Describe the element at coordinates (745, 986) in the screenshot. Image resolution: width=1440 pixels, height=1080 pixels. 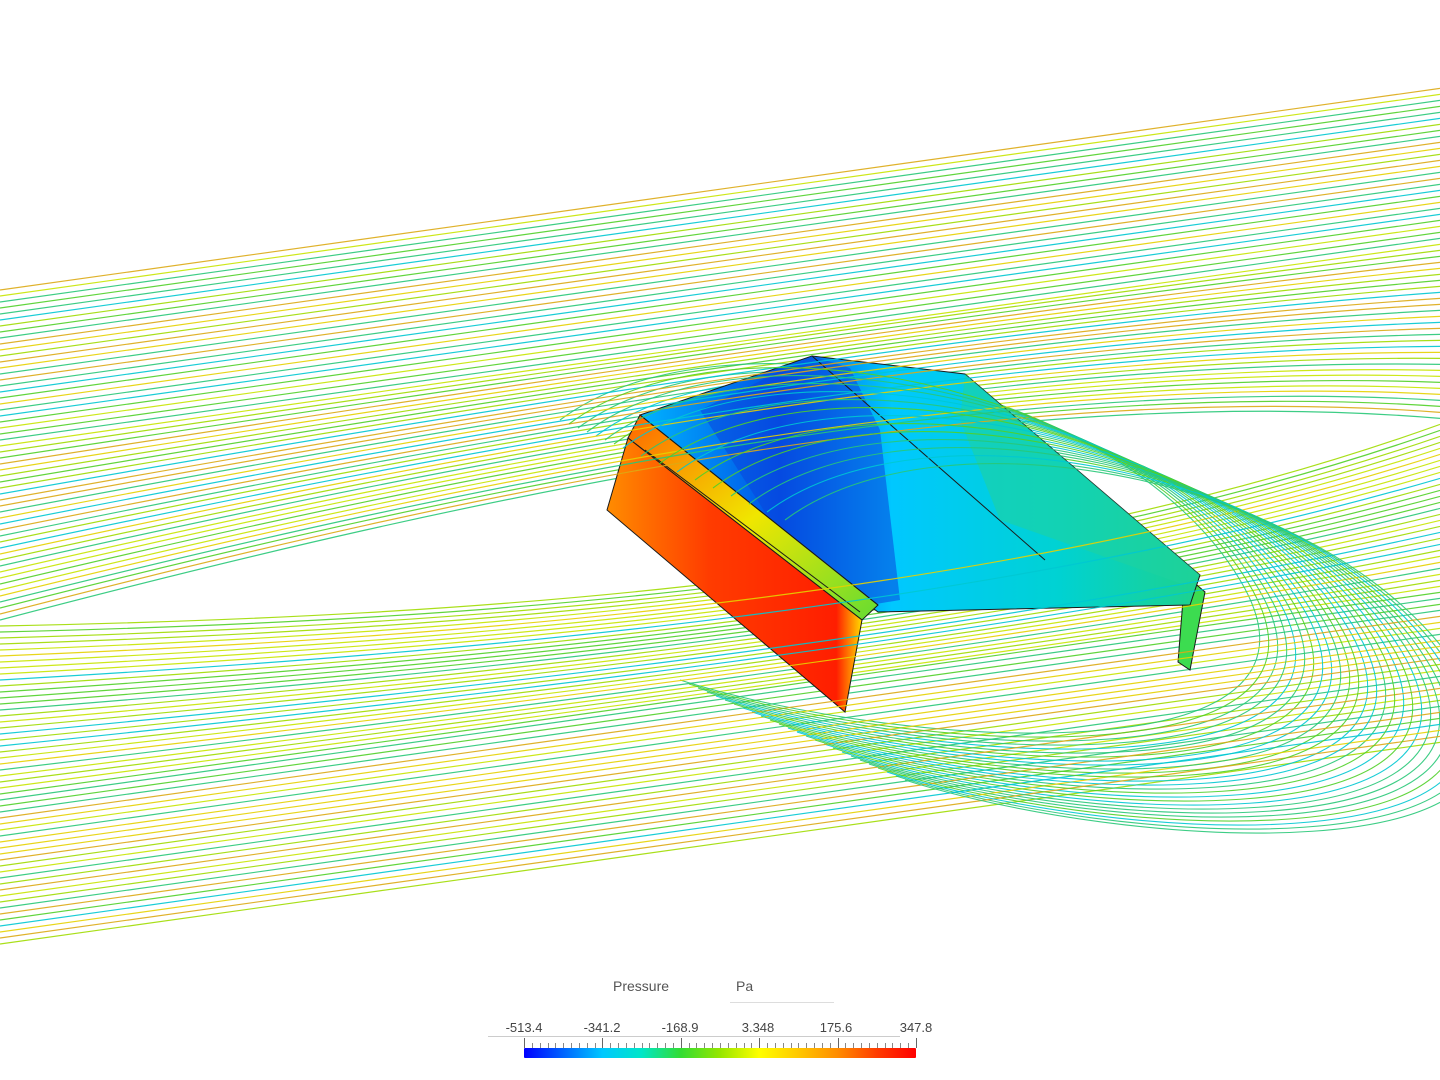
I see `legend-unit-label: Pa` at that location.